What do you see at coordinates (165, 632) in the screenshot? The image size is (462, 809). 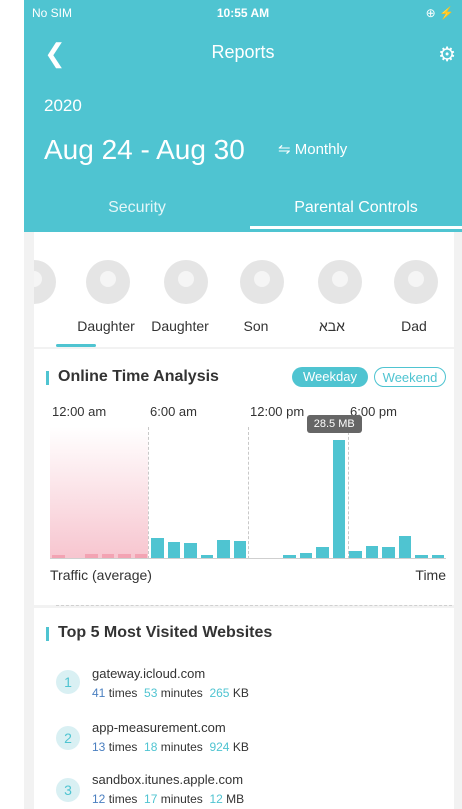 I see `top-sites-title: Top 5 Most Visited Websites` at bounding box center [165, 632].